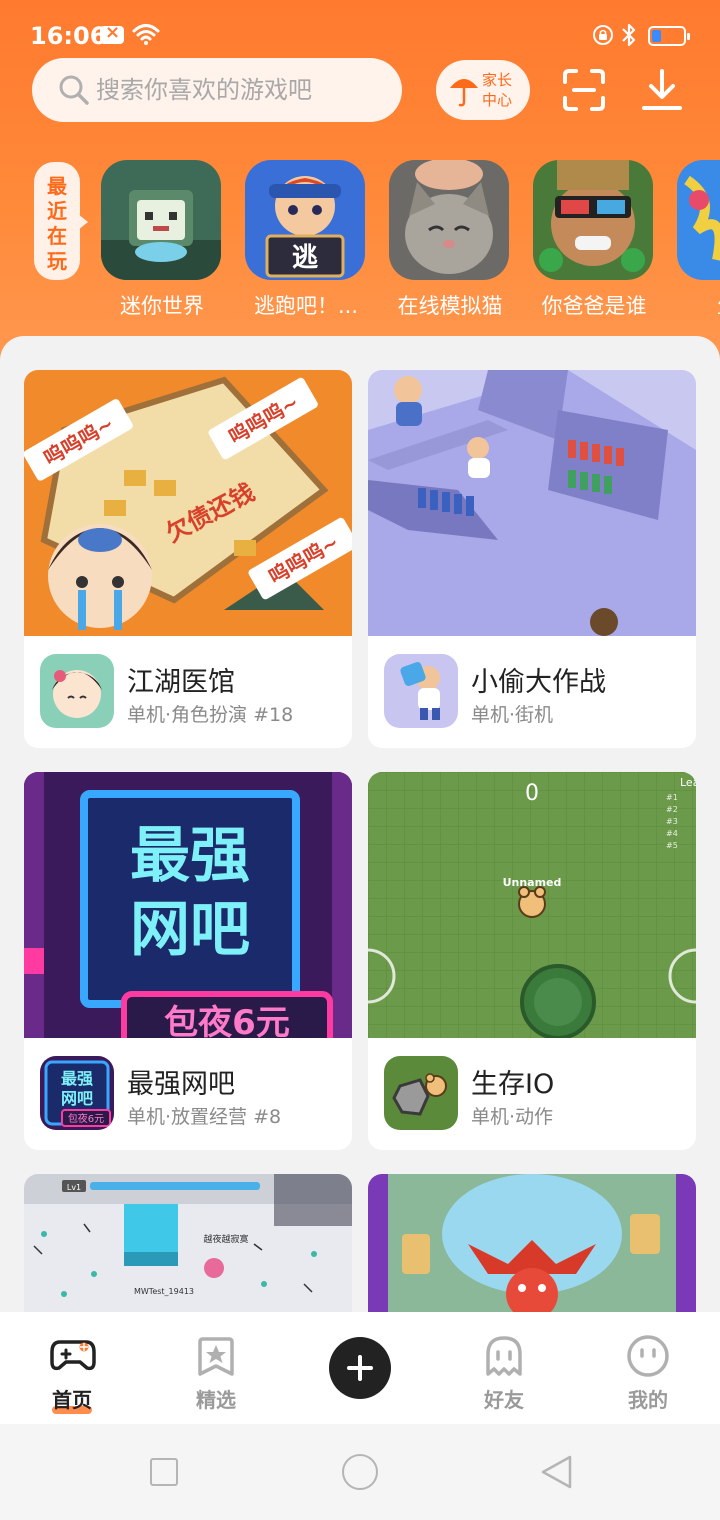 This screenshot has width=720, height=1520. Describe the element at coordinates (688, 782) in the screenshot. I see `banner-leaderboard-title: Lea` at that location.